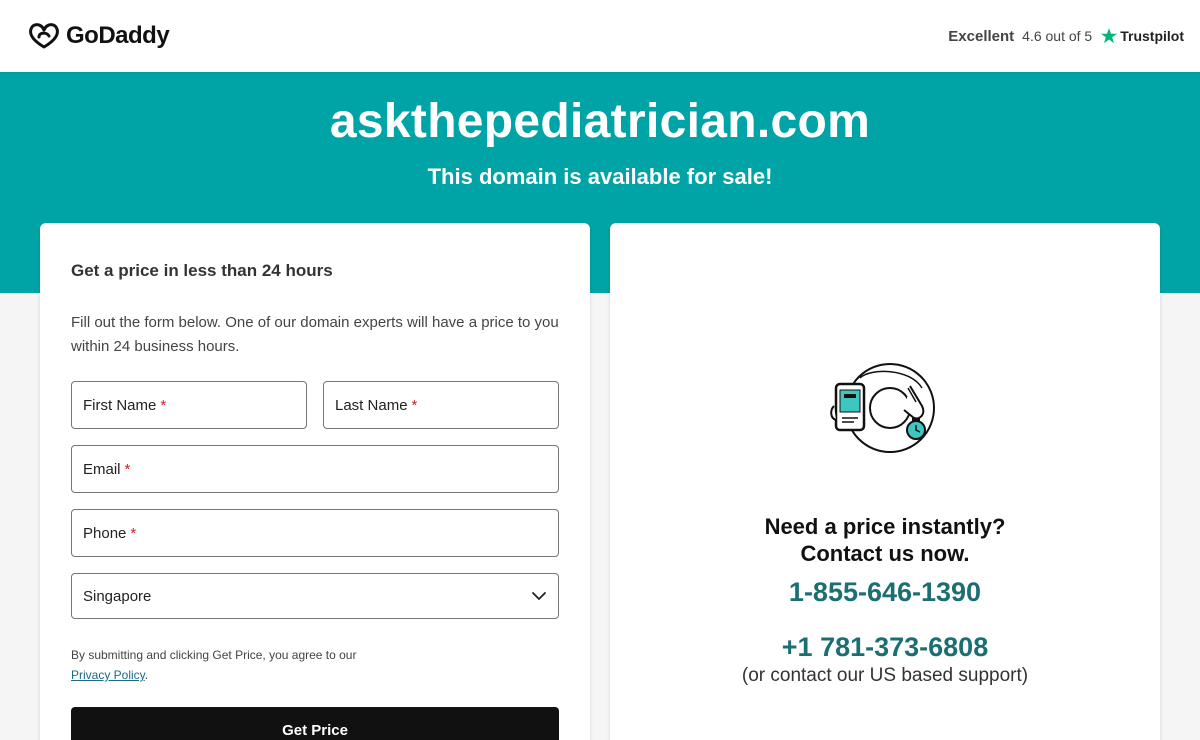 The width and height of the screenshot is (1200, 740). What do you see at coordinates (102, 469) in the screenshot?
I see `email-label: Email` at bounding box center [102, 469].